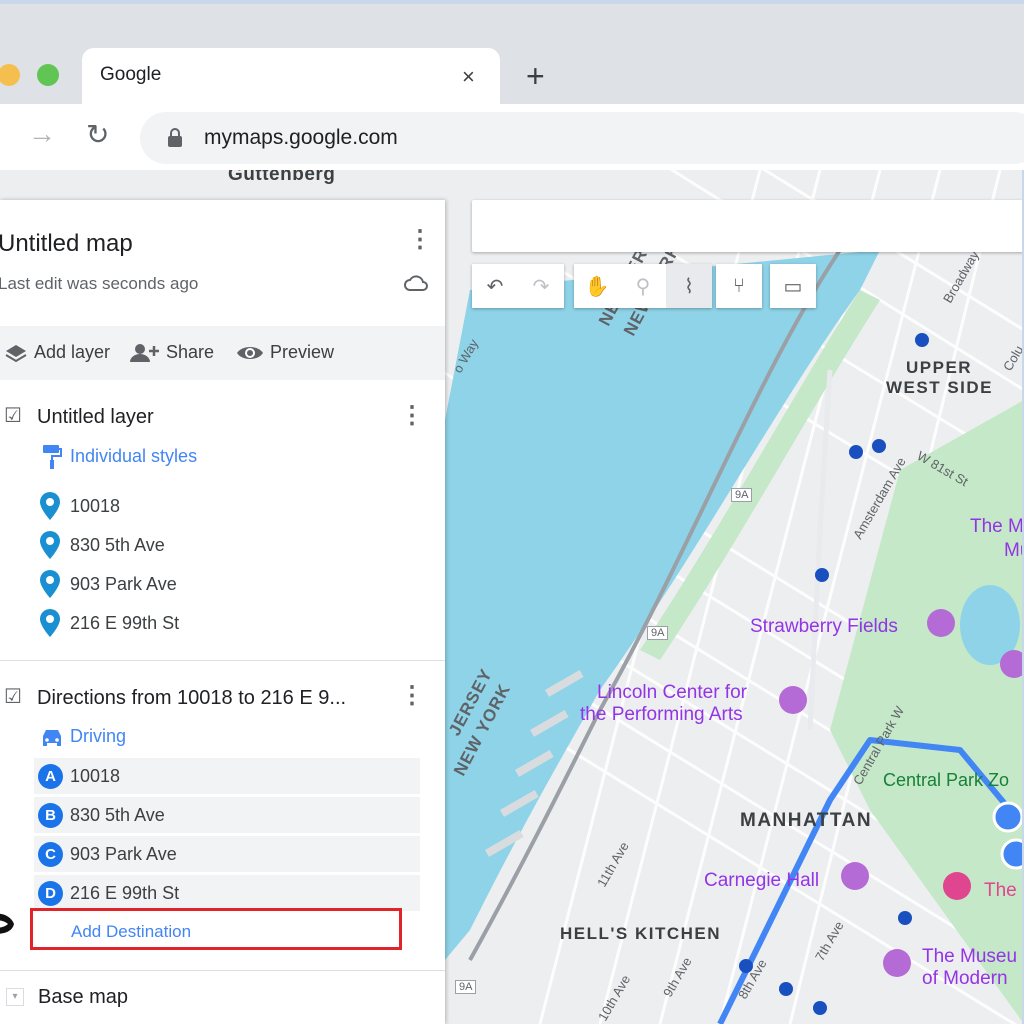 The width and height of the screenshot is (1024, 1024). What do you see at coordinates (97, 134) in the screenshot?
I see `reload-icon: ↻` at bounding box center [97, 134].